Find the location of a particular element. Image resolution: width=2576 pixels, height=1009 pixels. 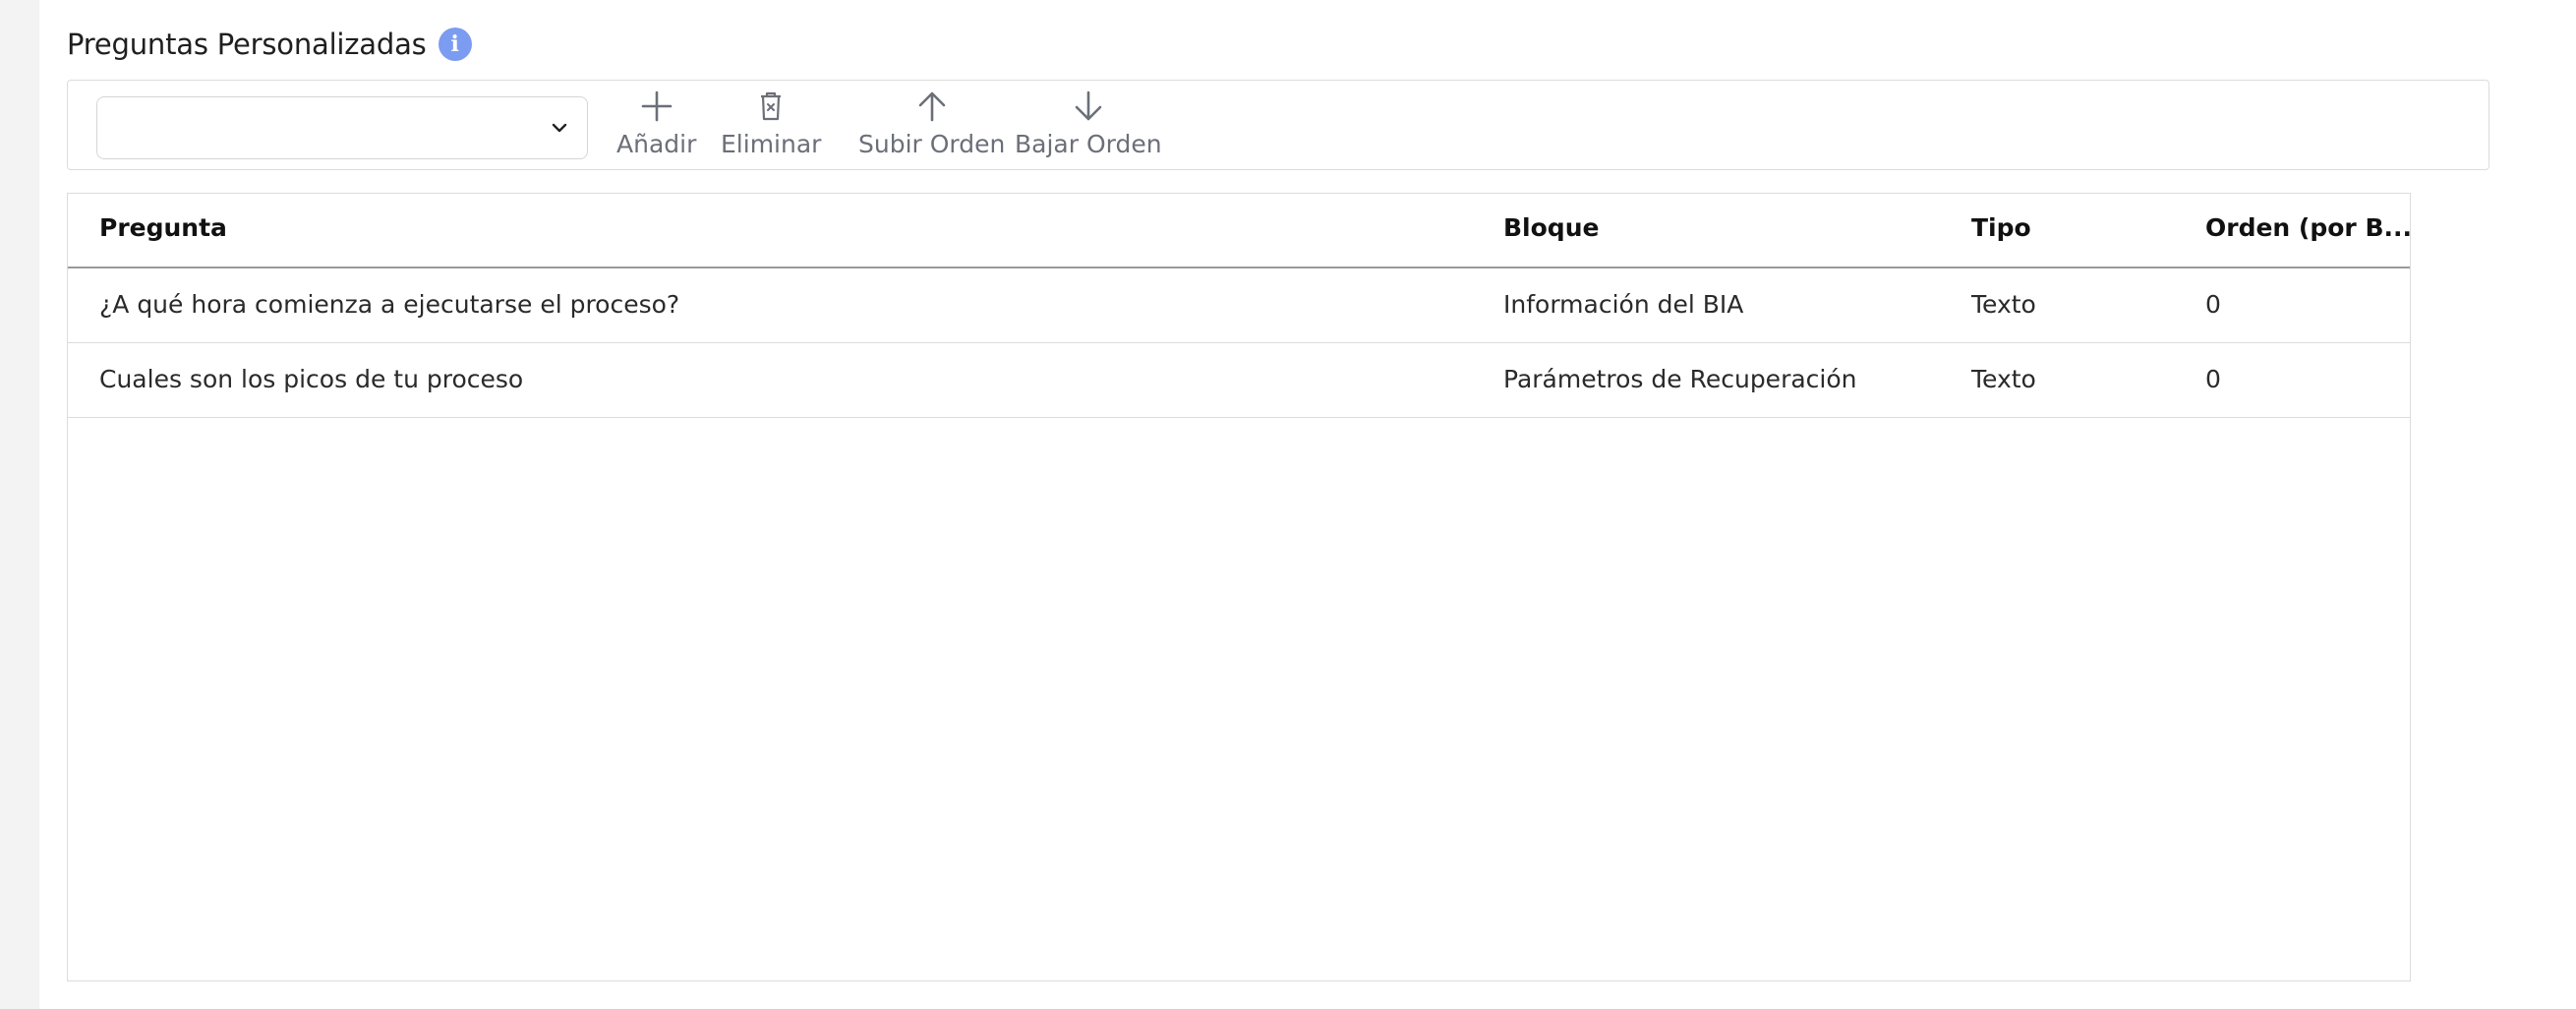

cell-bloque: Información del BIA is located at coordinates (1623, 304).